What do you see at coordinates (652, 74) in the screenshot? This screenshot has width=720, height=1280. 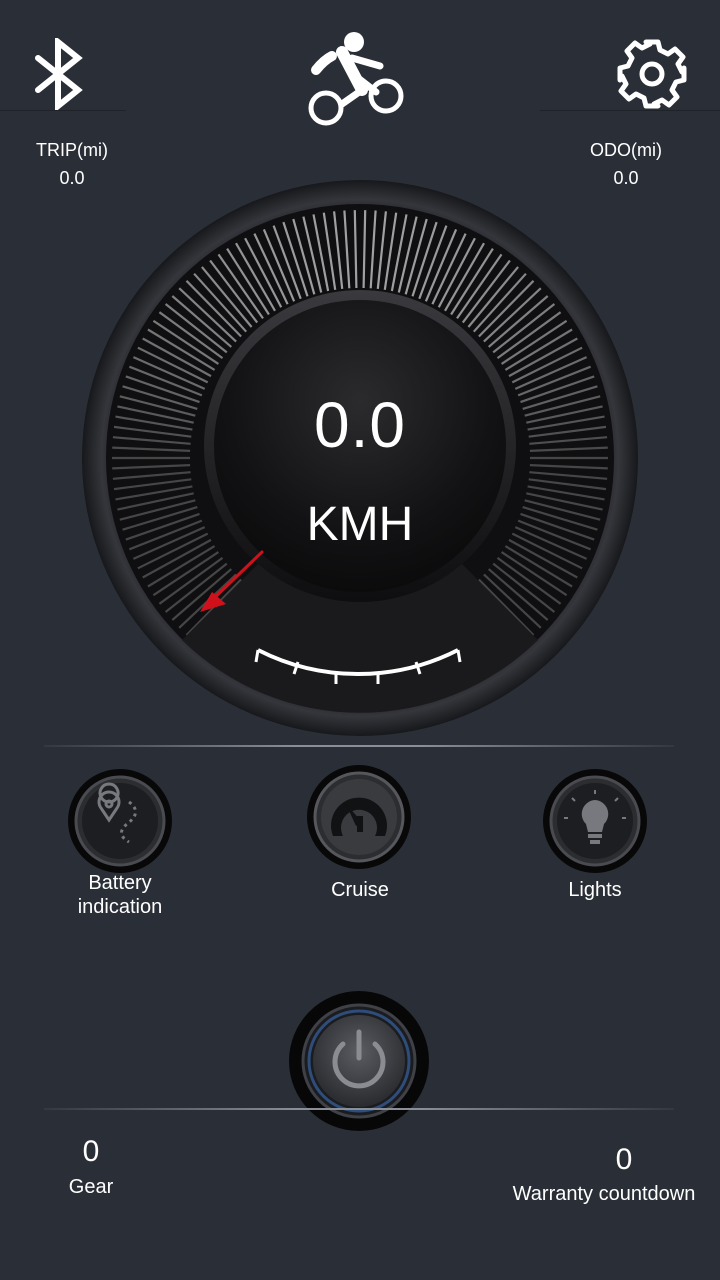 I see `gear-icon` at bounding box center [652, 74].